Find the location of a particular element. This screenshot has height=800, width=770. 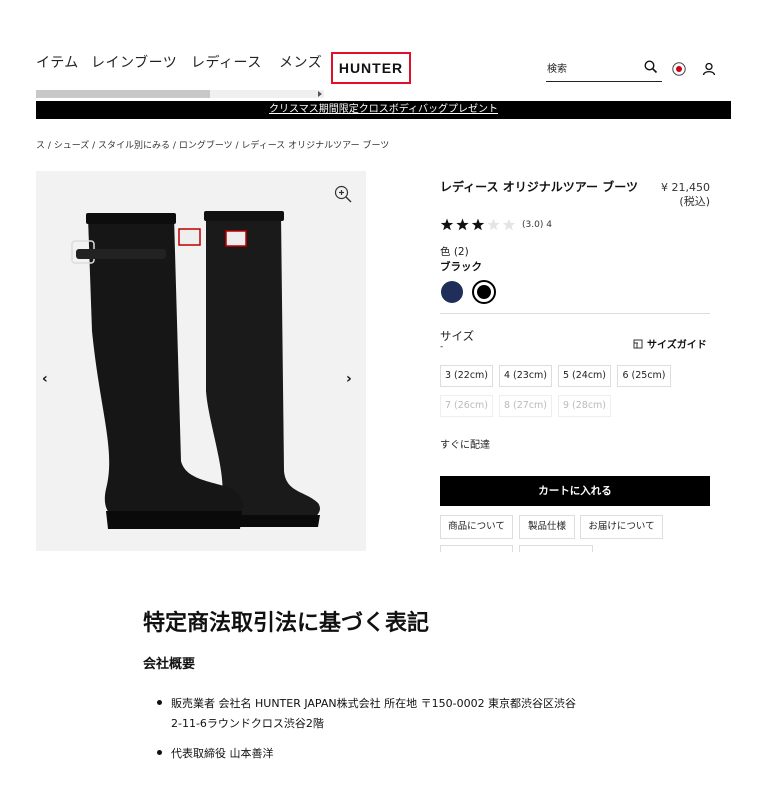

zoom-icon is located at coordinates (343, 194).